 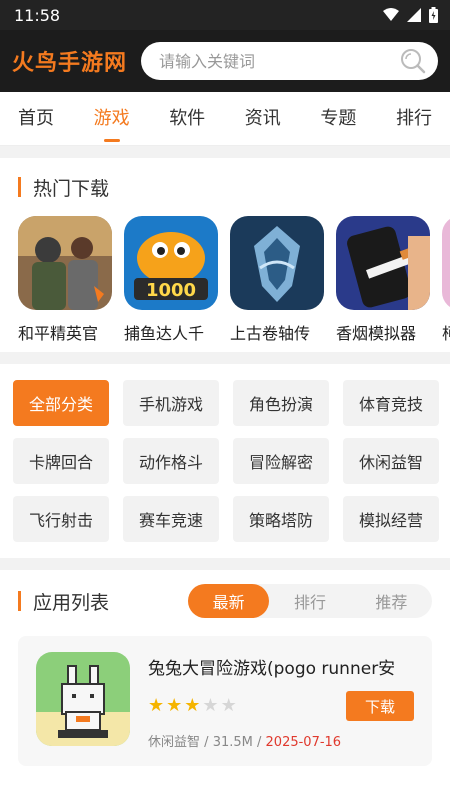 What do you see at coordinates (391, 403) in the screenshot?
I see `category-item: 体育竞技` at bounding box center [391, 403].